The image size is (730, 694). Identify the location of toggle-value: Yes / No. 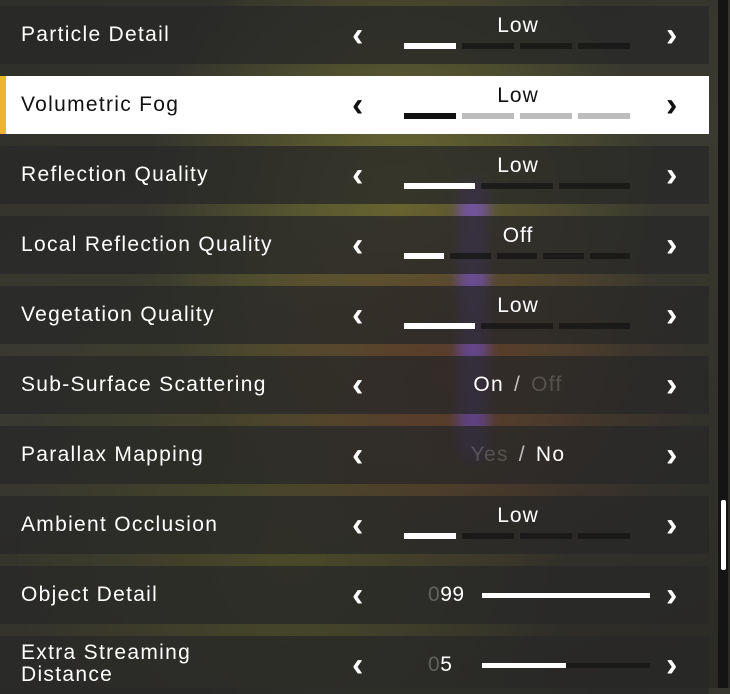
(518, 455).